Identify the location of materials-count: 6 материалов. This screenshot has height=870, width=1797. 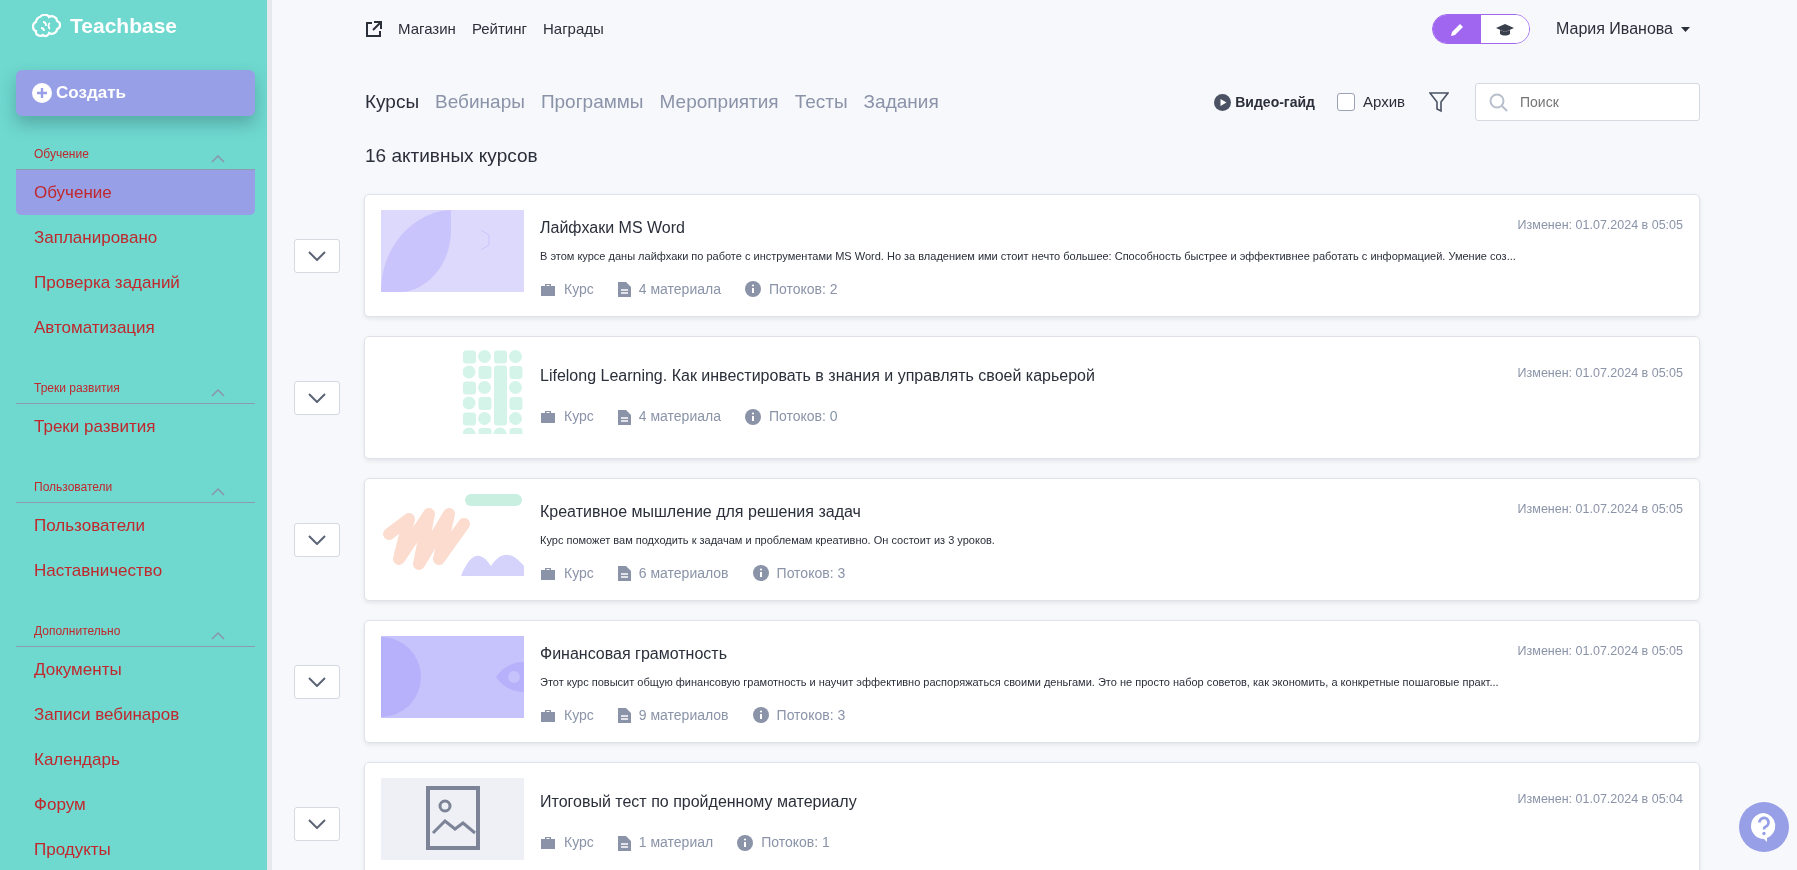
(683, 573).